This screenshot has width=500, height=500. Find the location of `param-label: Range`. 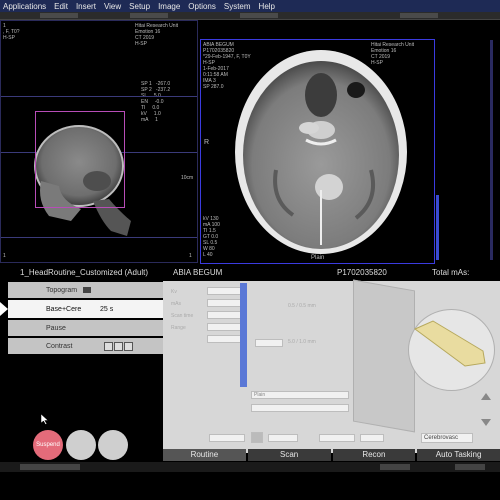

param-label: Range is located at coordinates (178, 328).